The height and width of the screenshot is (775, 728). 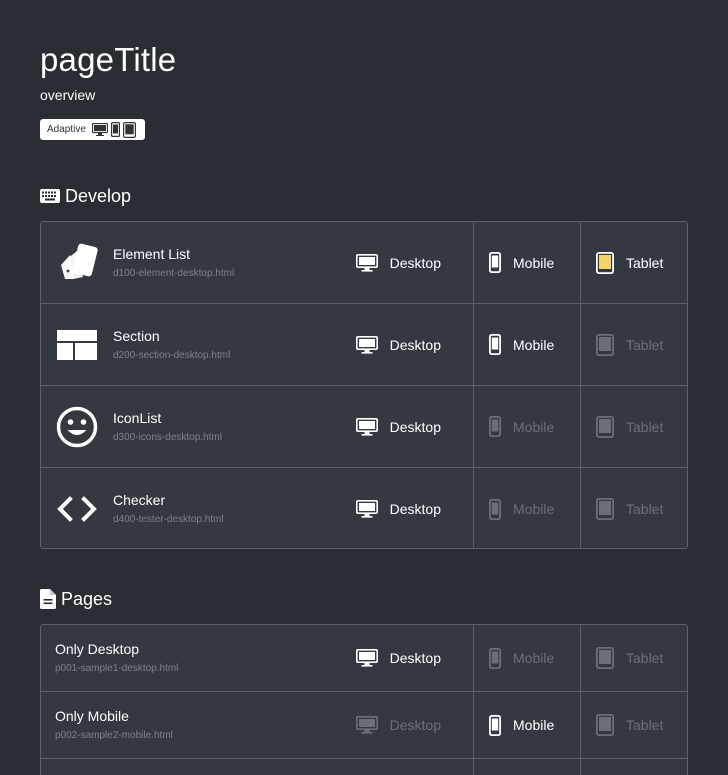 I want to click on adaptive-badge: Adaptive, so click(x=92, y=129).